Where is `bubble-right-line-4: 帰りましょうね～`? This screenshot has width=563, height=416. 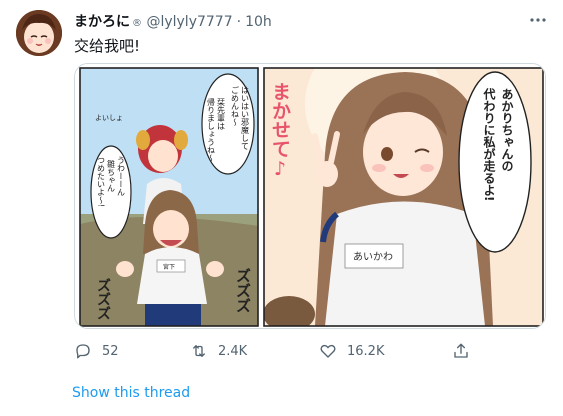
bubble-right-line-4: 帰りましょうね～ is located at coordinates (211, 129).